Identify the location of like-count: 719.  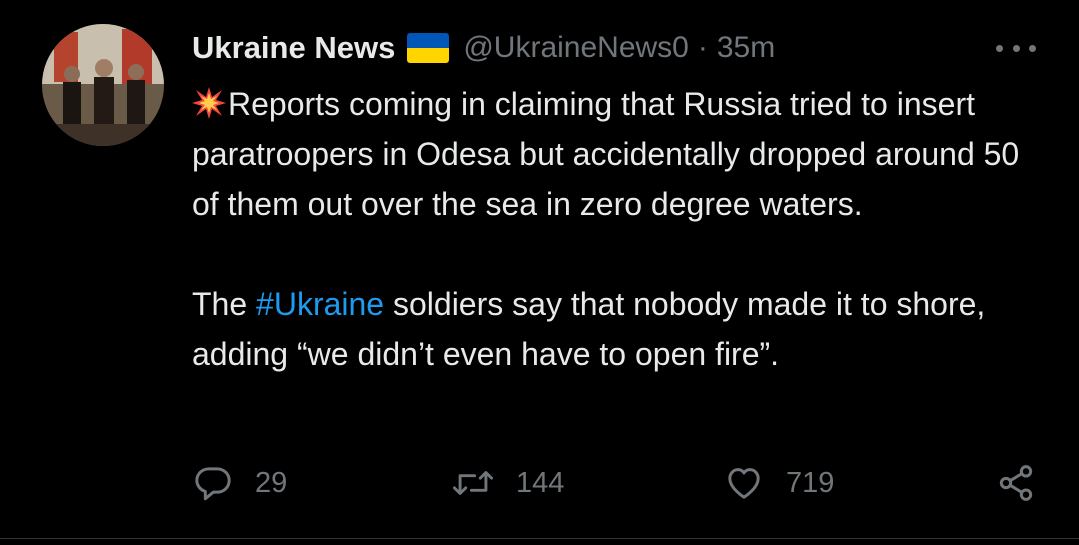
(810, 482).